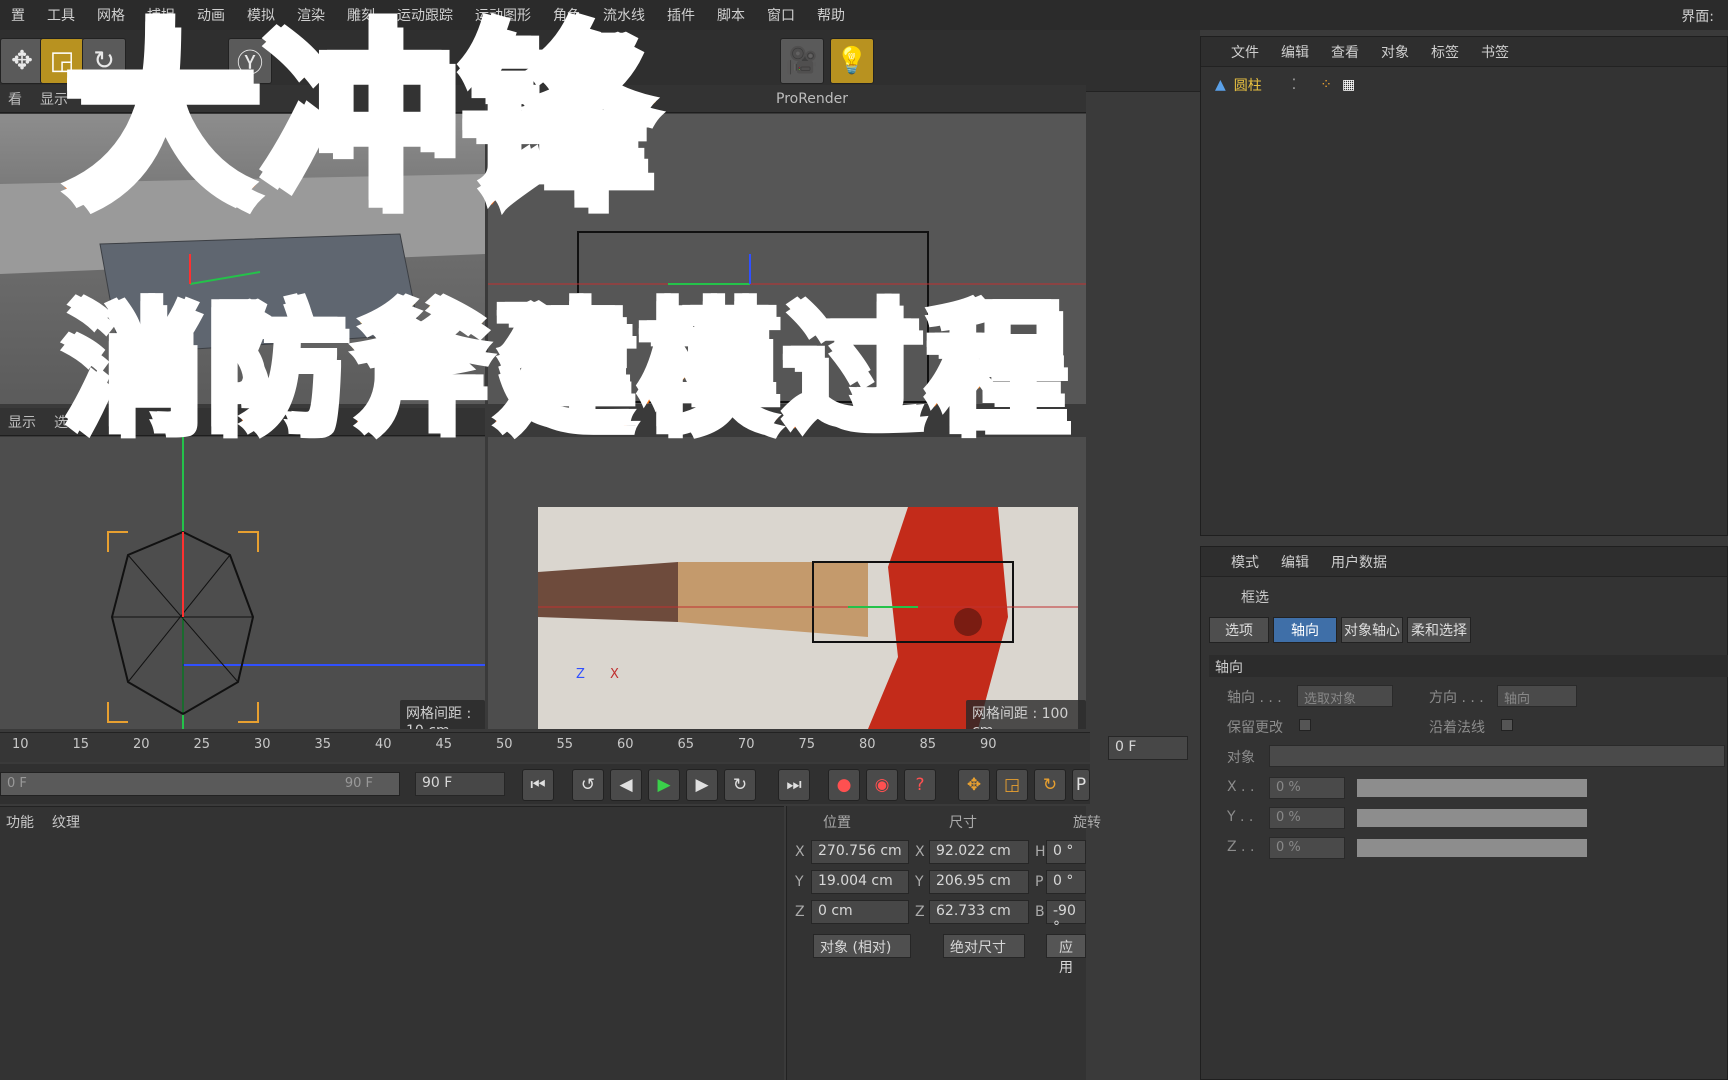 This screenshot has height=1080, width=1728. What do you see at coordinates (773, 599) in the screenshot?
I see `axe-handle-light` at bounding box center [773, 599].